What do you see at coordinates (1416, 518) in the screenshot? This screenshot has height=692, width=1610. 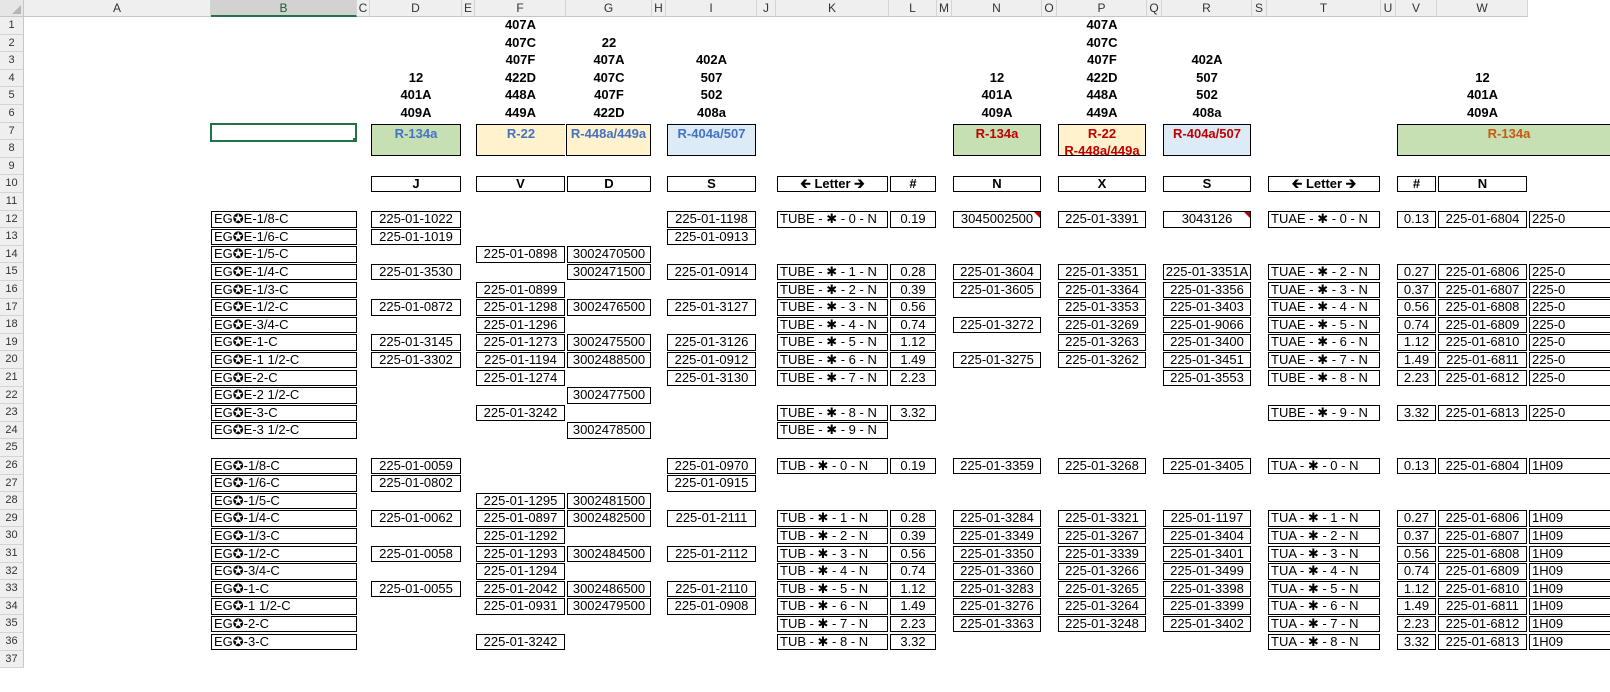 I see `tube-size: 0.27` at bounding box center [1416, 518].